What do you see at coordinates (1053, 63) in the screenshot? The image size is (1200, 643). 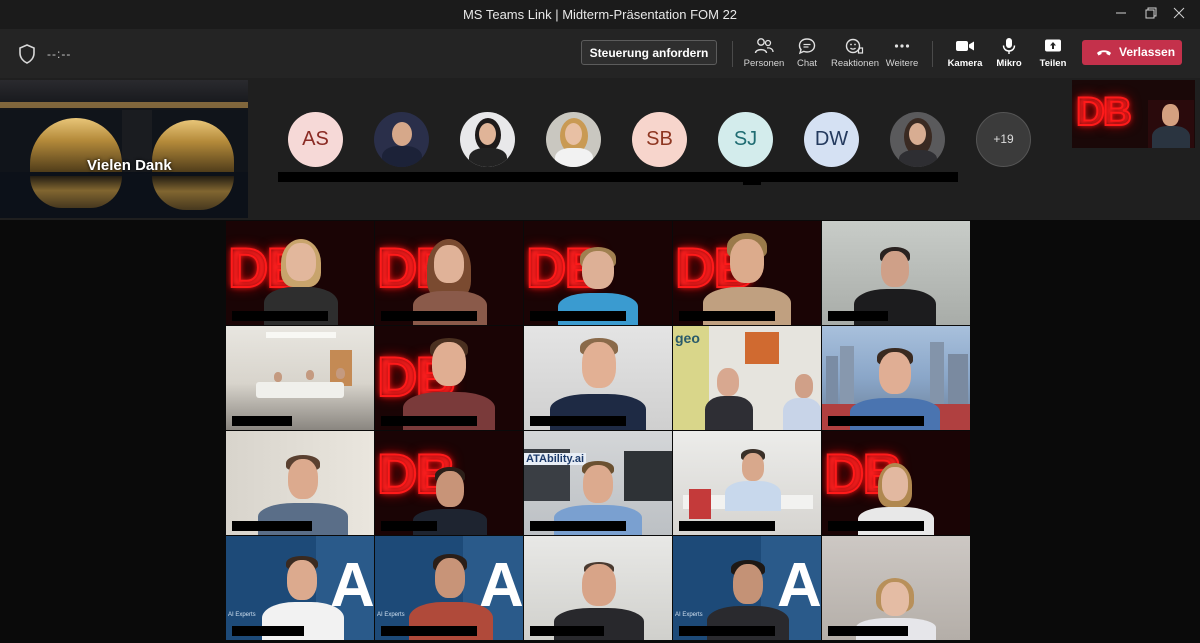 I see `share-label: Teilen` at bounding box center [1053, 63].